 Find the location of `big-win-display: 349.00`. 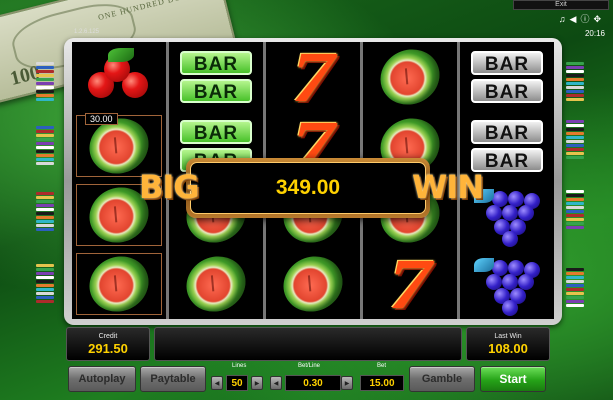

big-win-display: 349.00 is located at coordinates (308, 188).